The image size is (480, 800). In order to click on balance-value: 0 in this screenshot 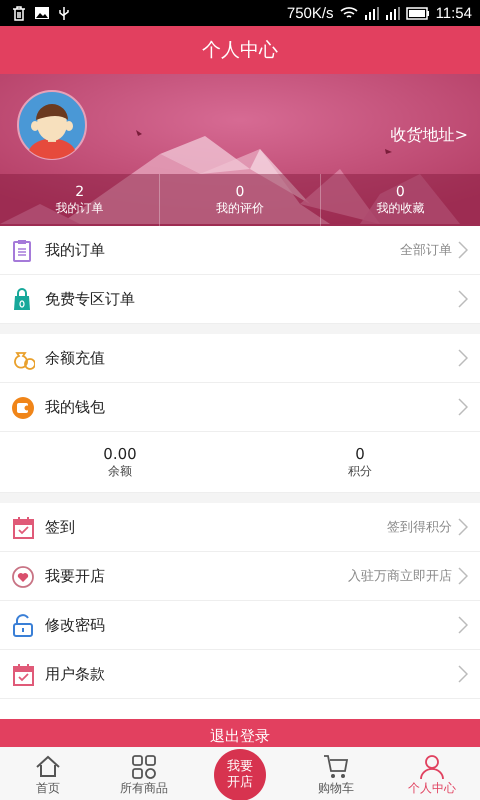, I will do `click(360, 453)`.